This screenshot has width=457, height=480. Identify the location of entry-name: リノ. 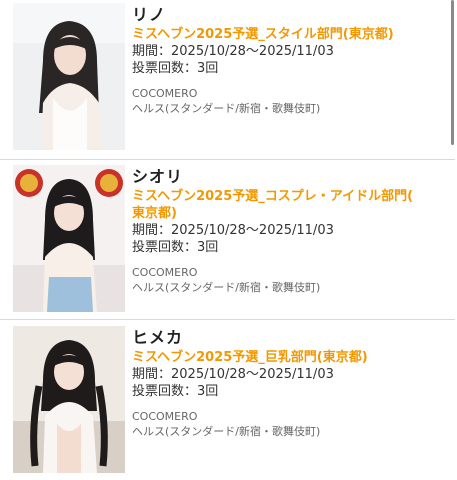
(287, 15).